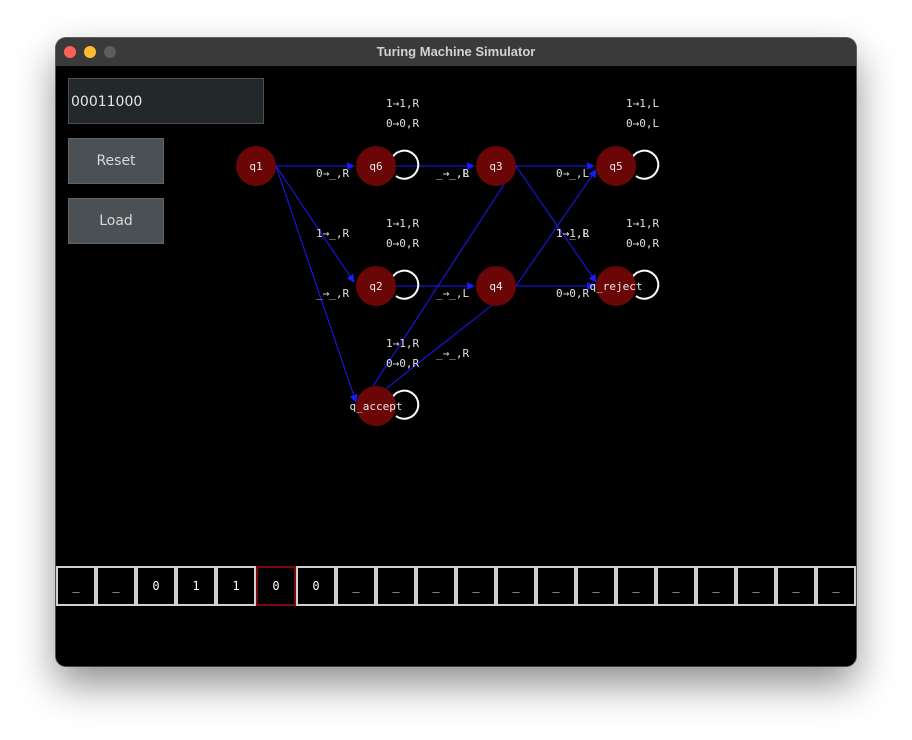 Image resolution: width=912 pixels, height=740 pixels. Describe the element at coordinates (496, 286) in the screenshot. I see `state-label-q4: q4` at that location.